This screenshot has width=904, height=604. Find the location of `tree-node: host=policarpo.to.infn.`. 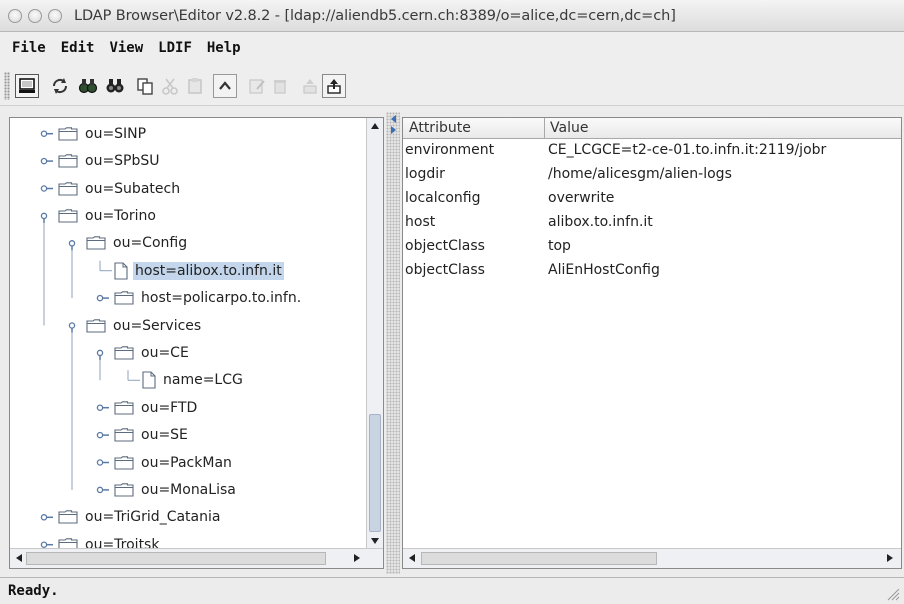

tree-node: host=policarpo.to.infn. is located at coordinates (208, 298).